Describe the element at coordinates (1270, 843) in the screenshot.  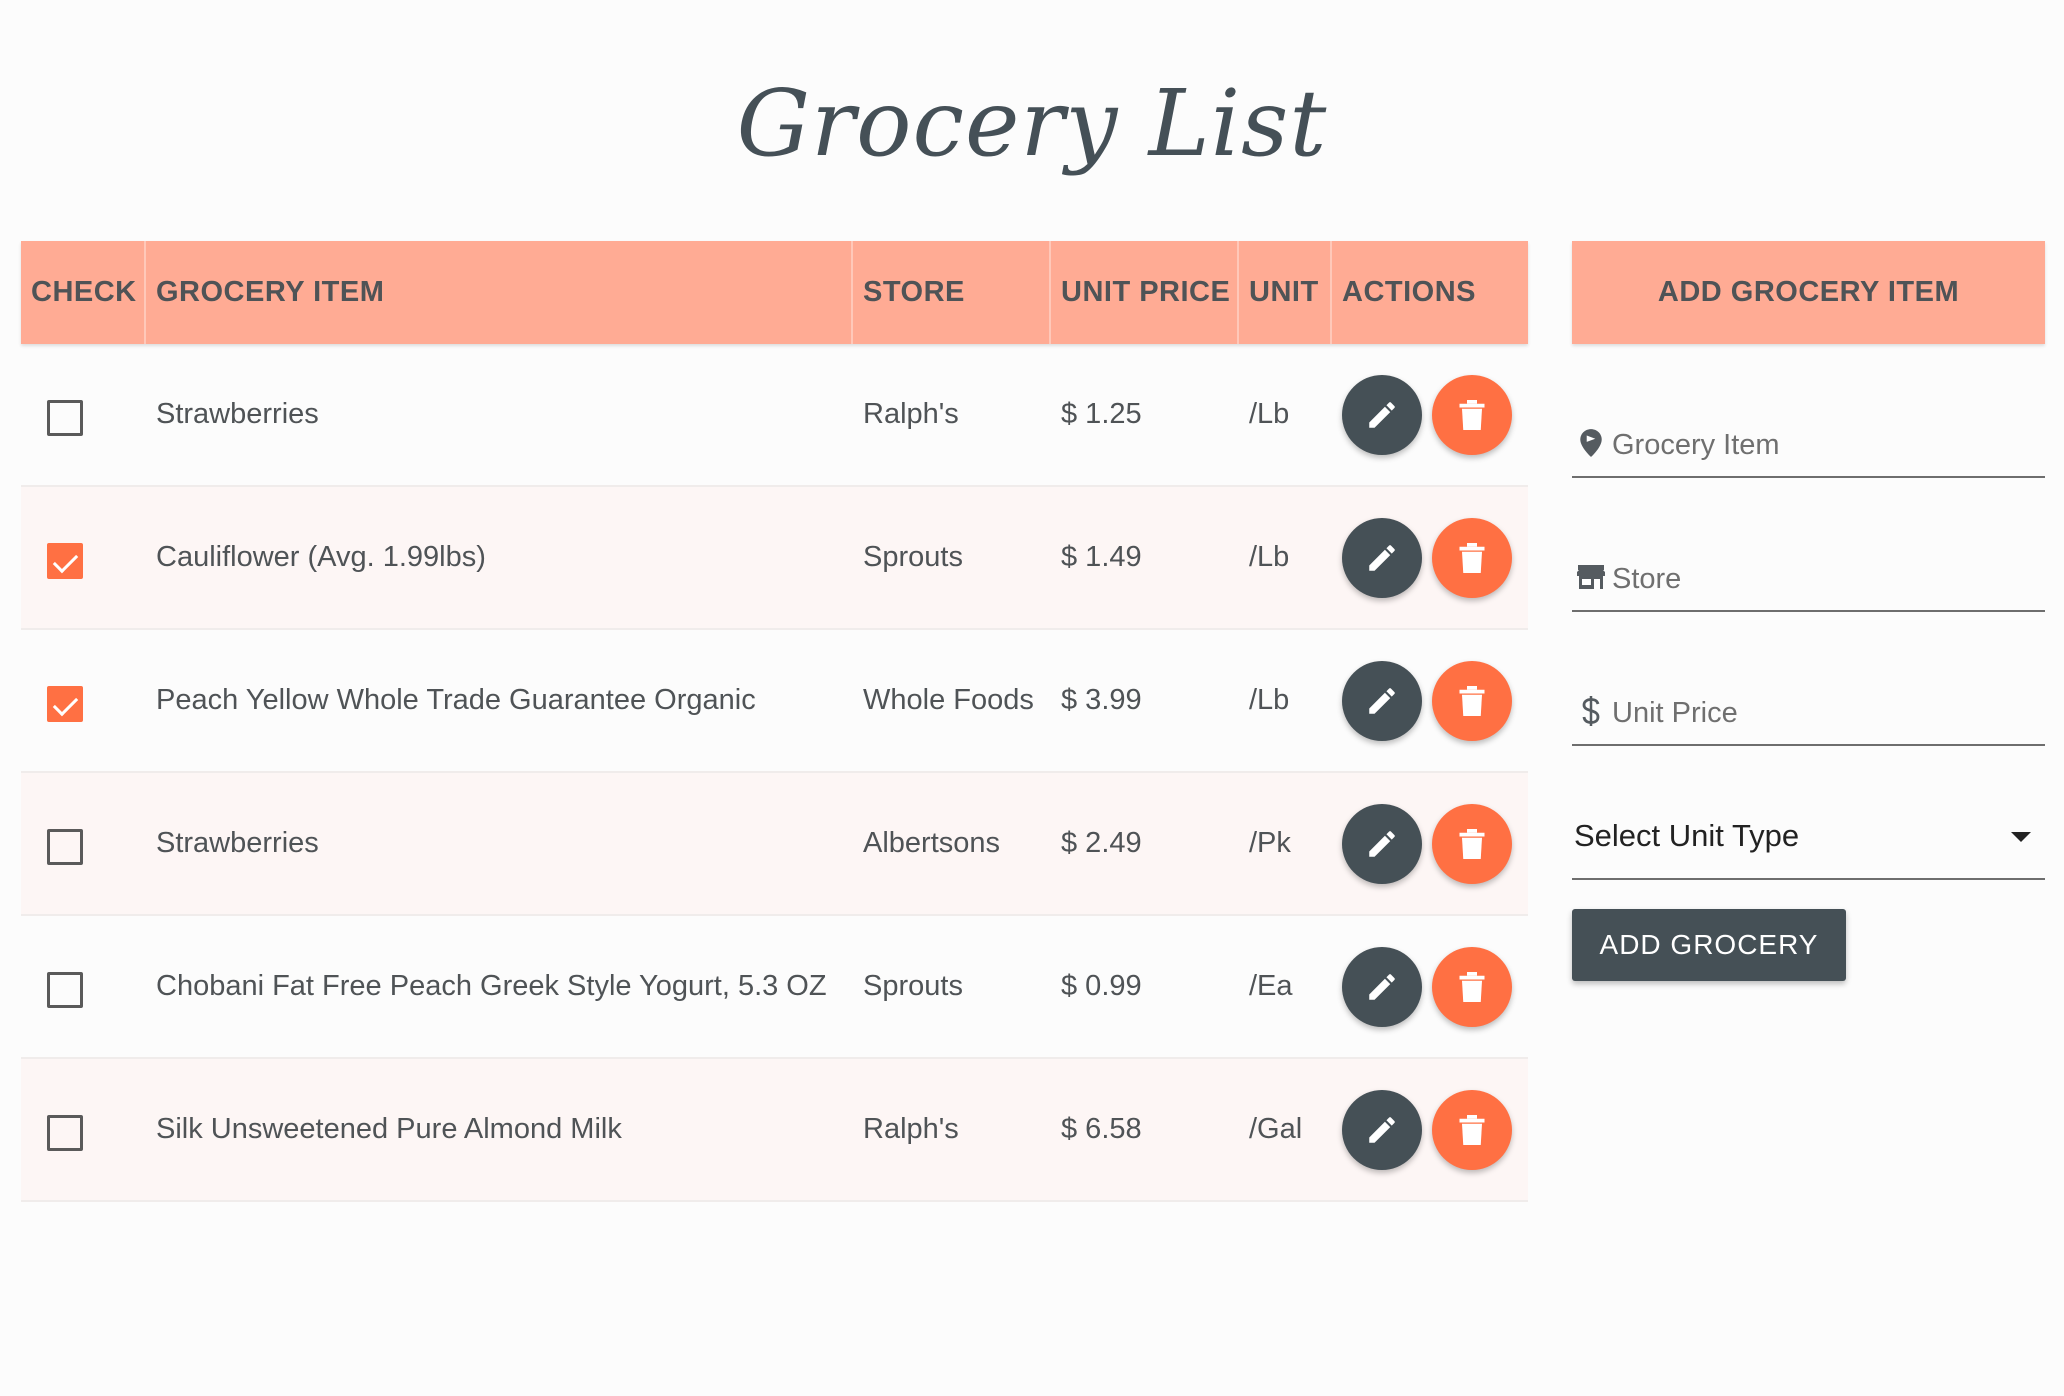
I see `unit-cell: /Pk` at that location.